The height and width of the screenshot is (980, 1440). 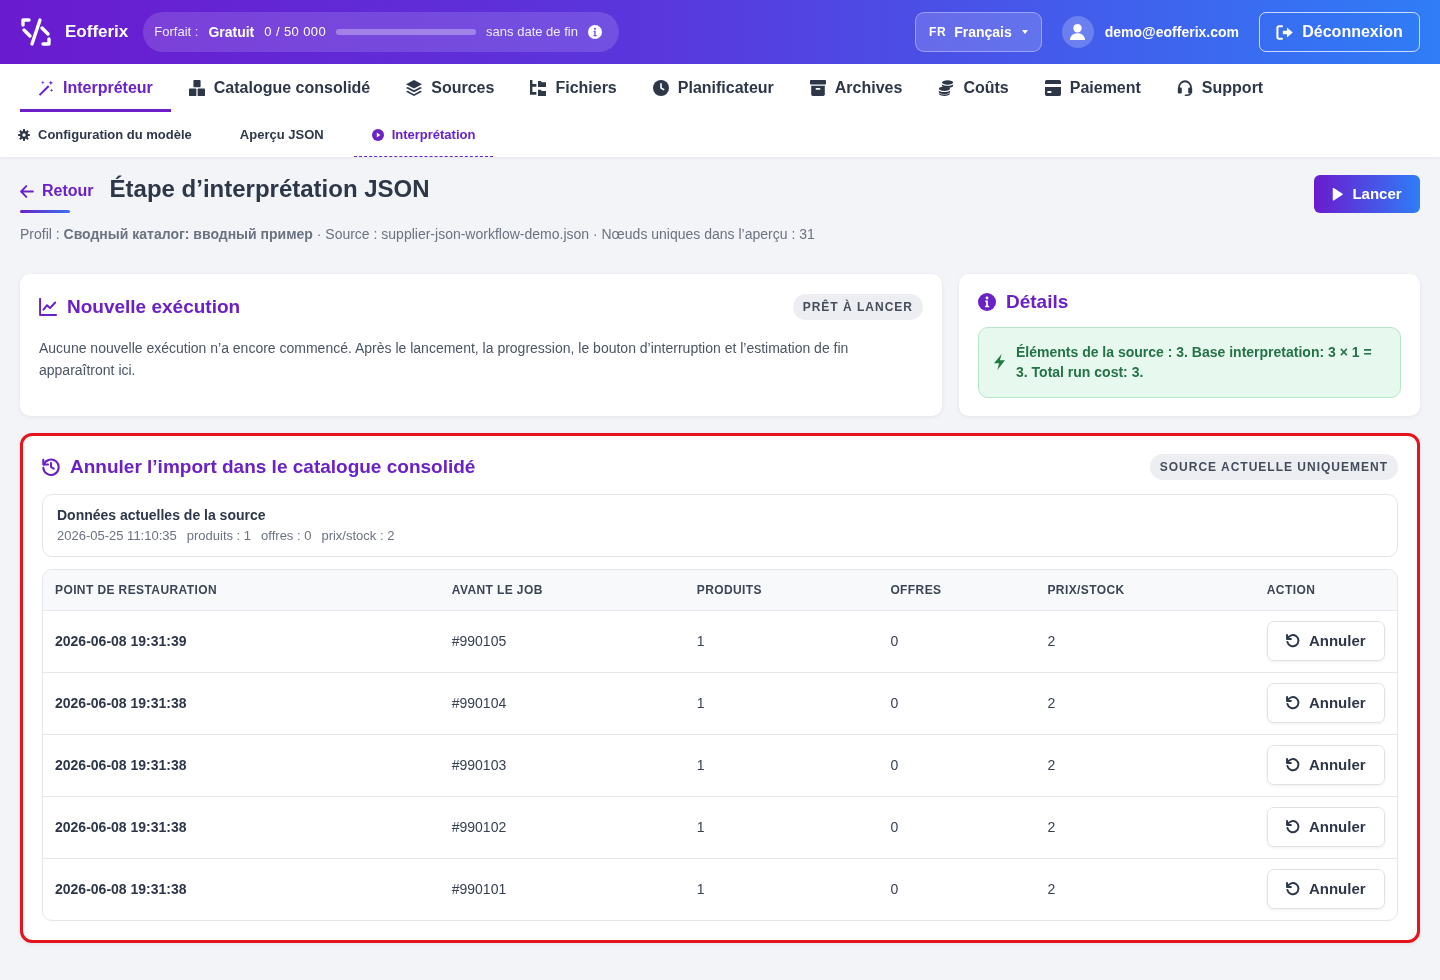 I want to click on nav-tab: Support, so click(x=1220, y=88).